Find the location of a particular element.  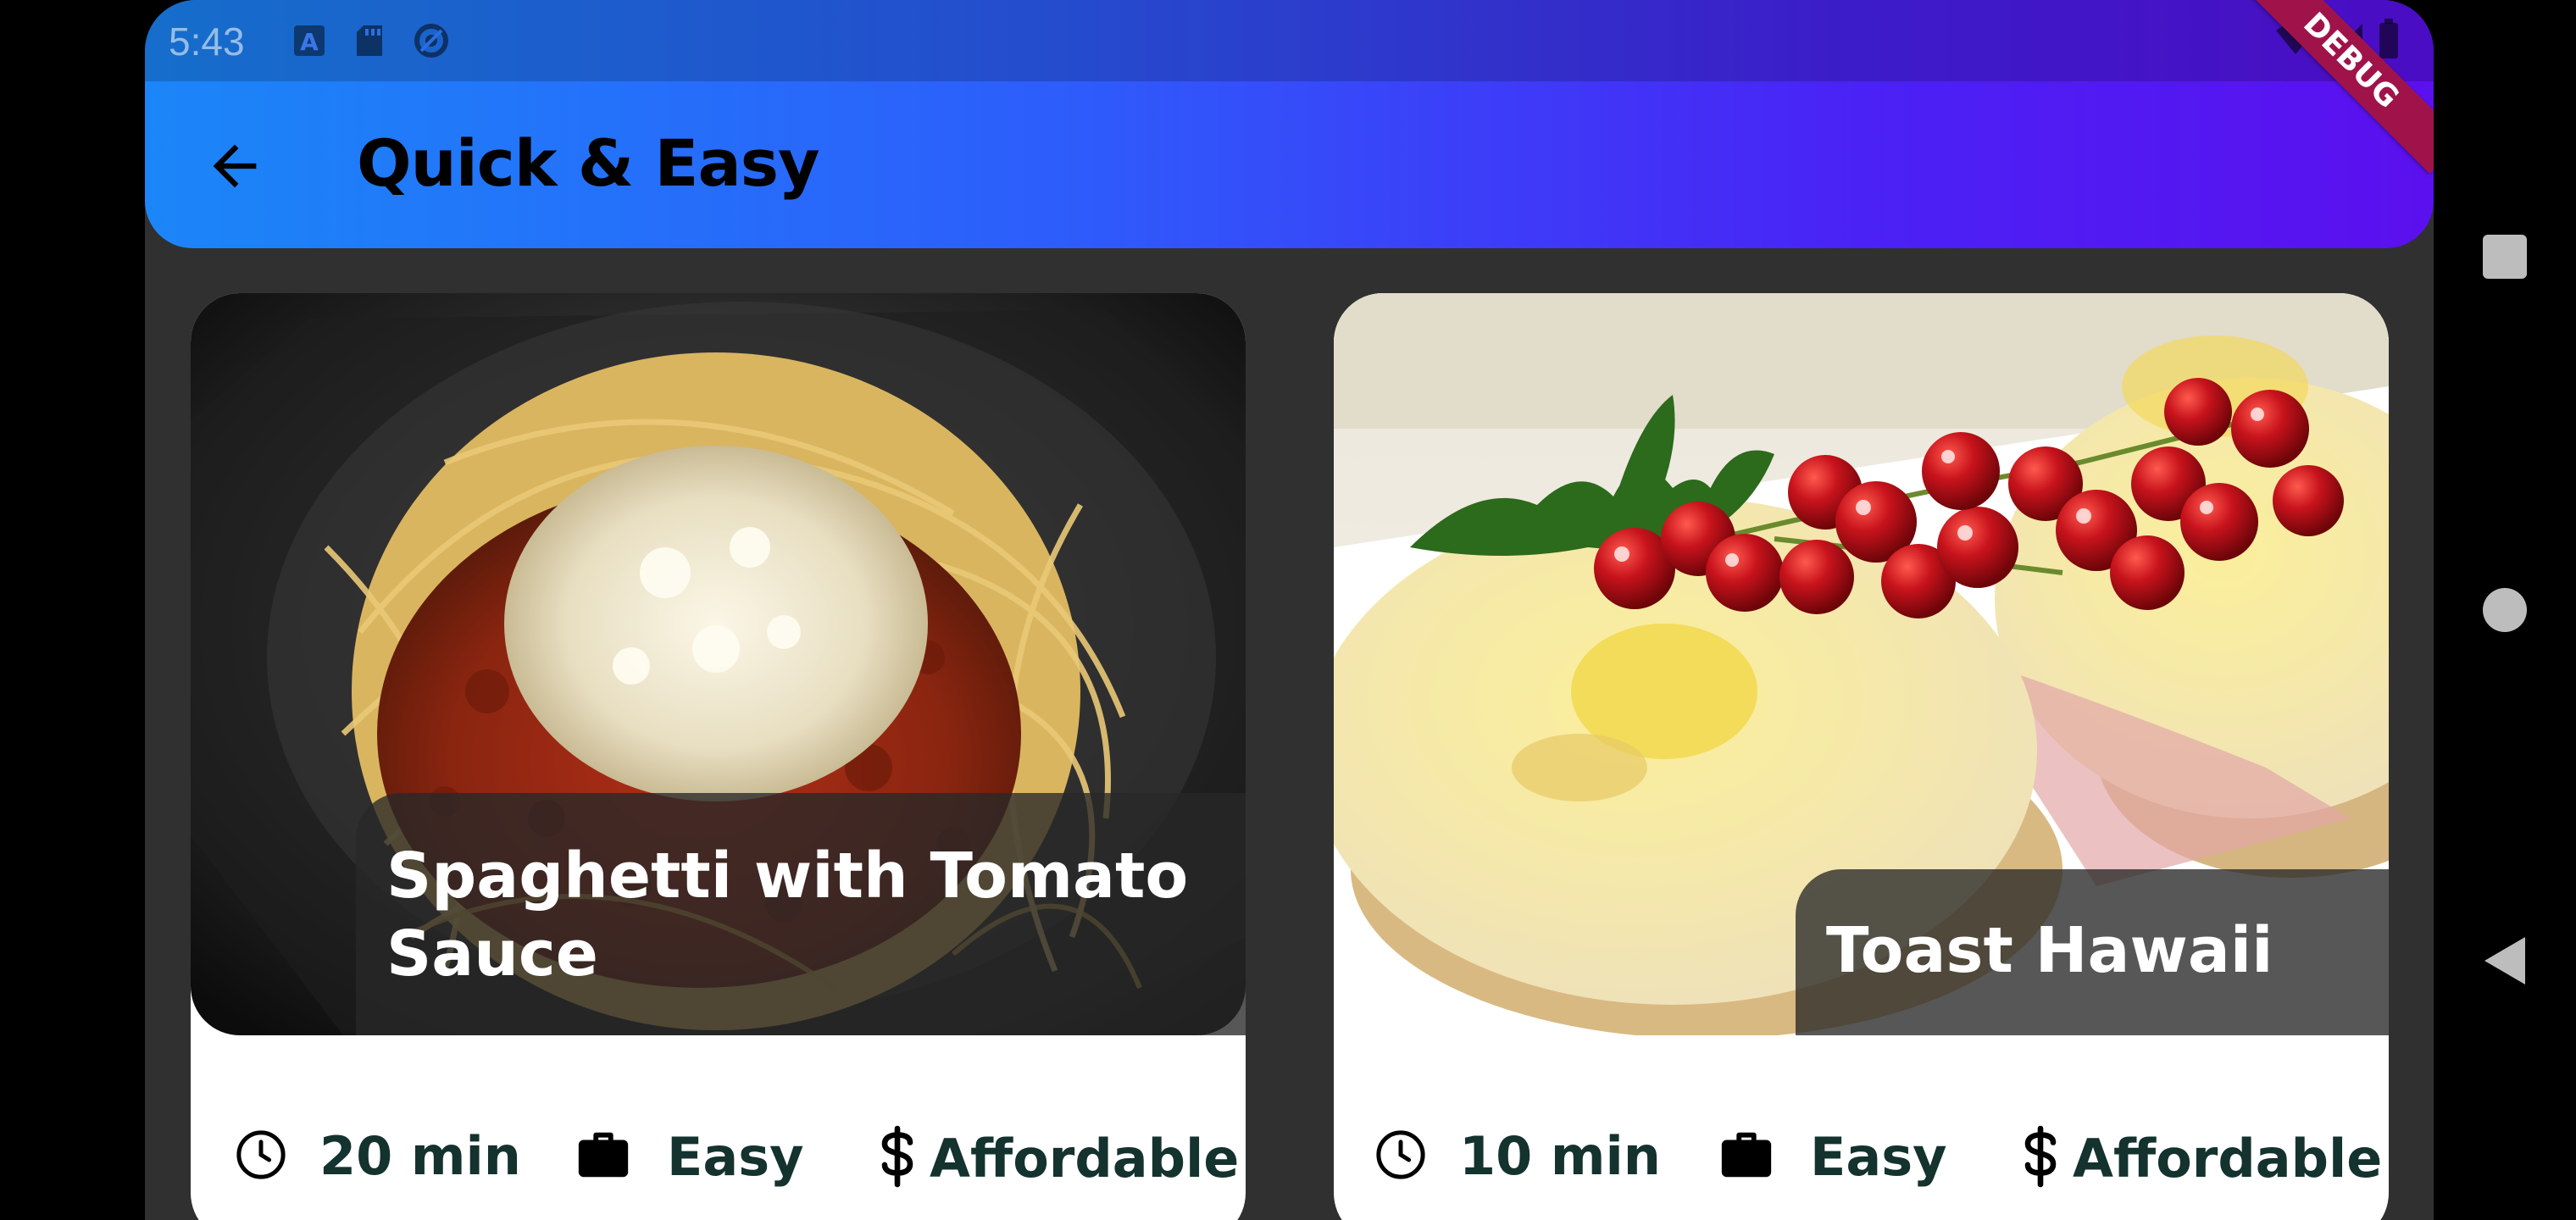

duration-text: 10 min is located at coordinates (1560, 1156).